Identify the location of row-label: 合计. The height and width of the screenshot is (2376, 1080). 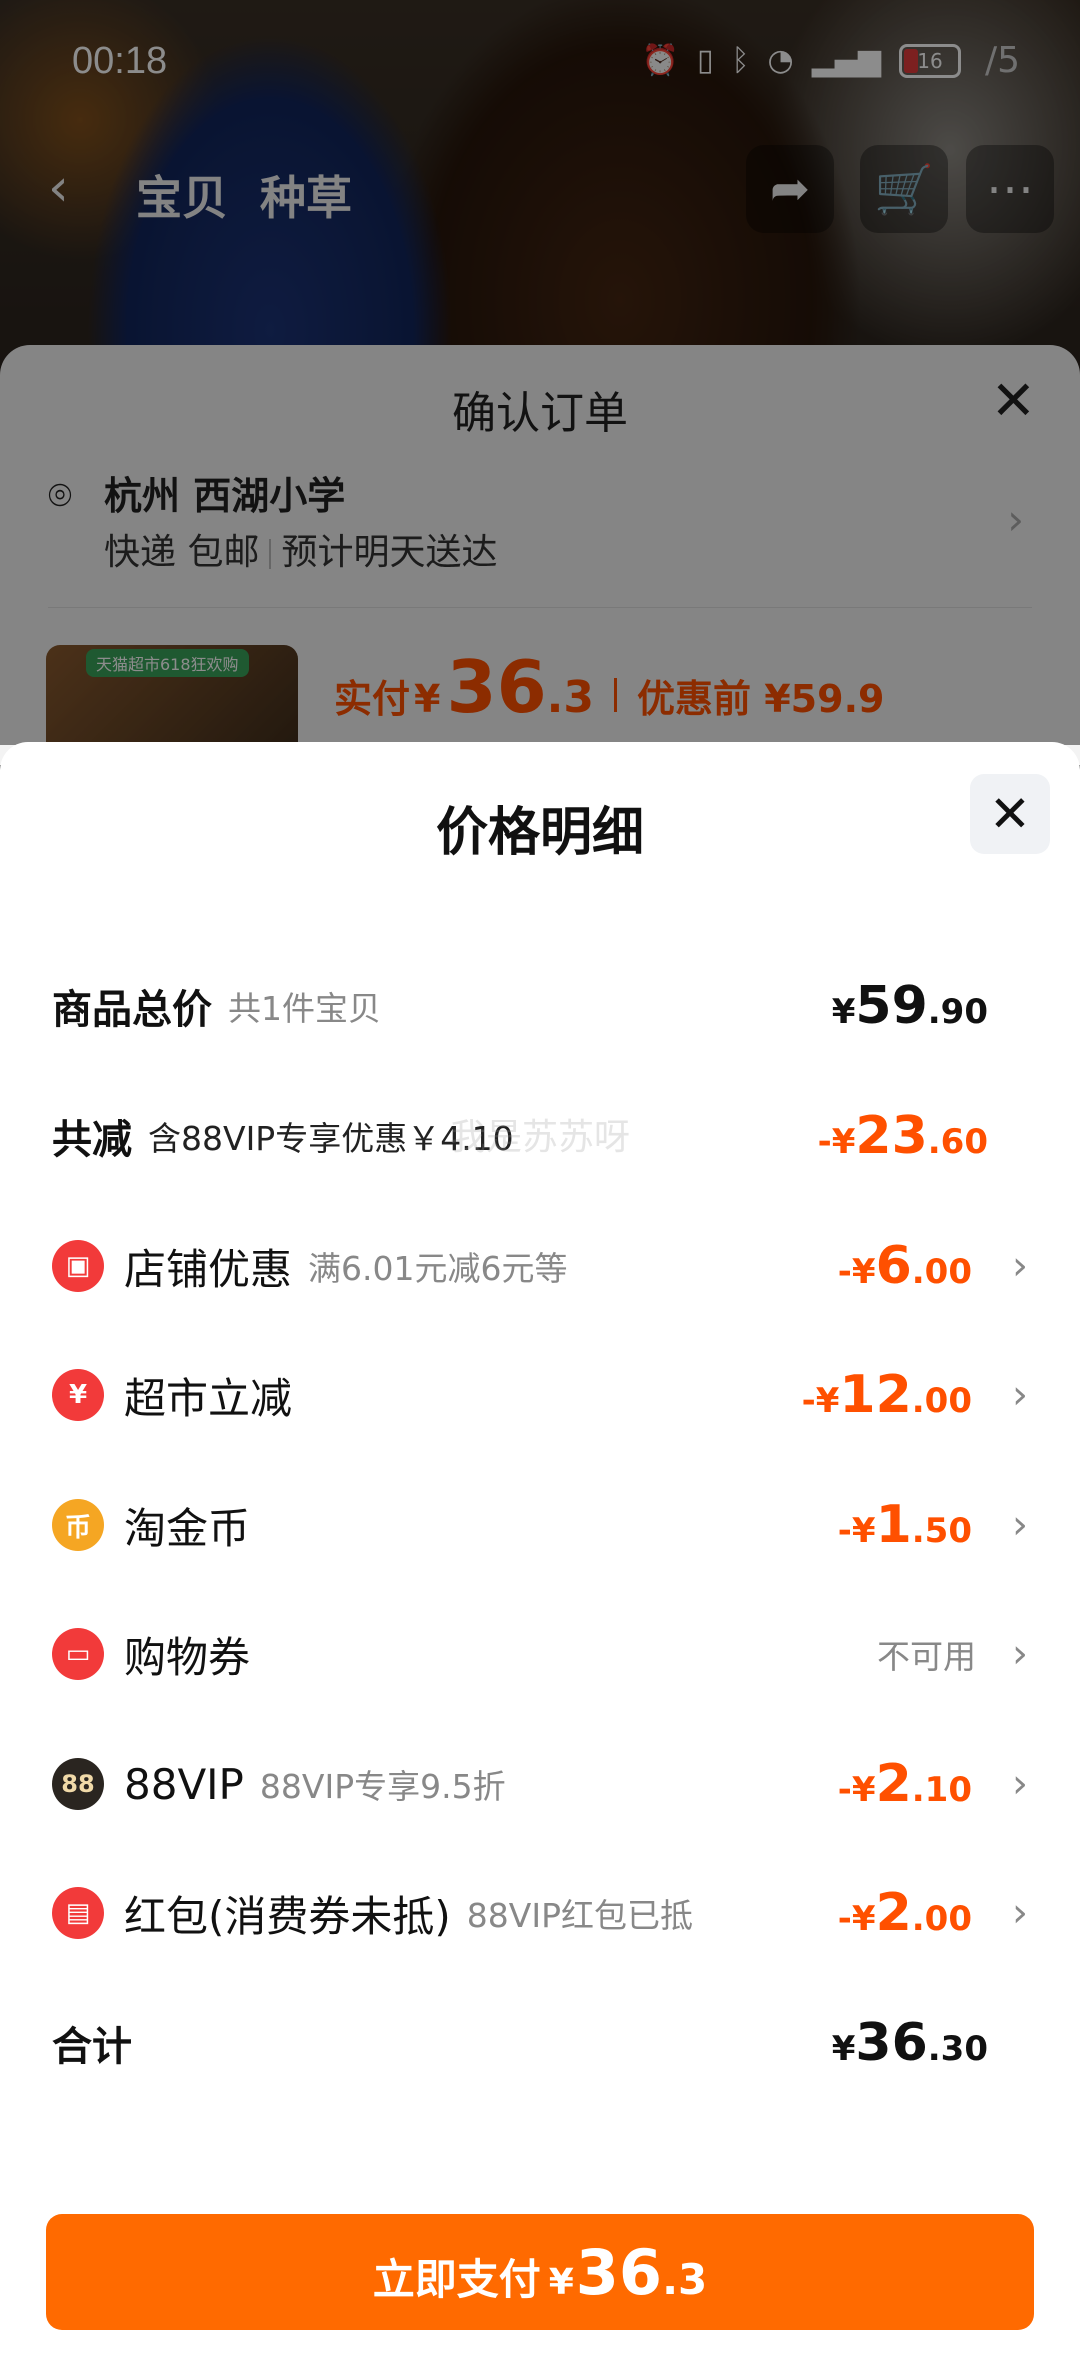
(92, 2047).